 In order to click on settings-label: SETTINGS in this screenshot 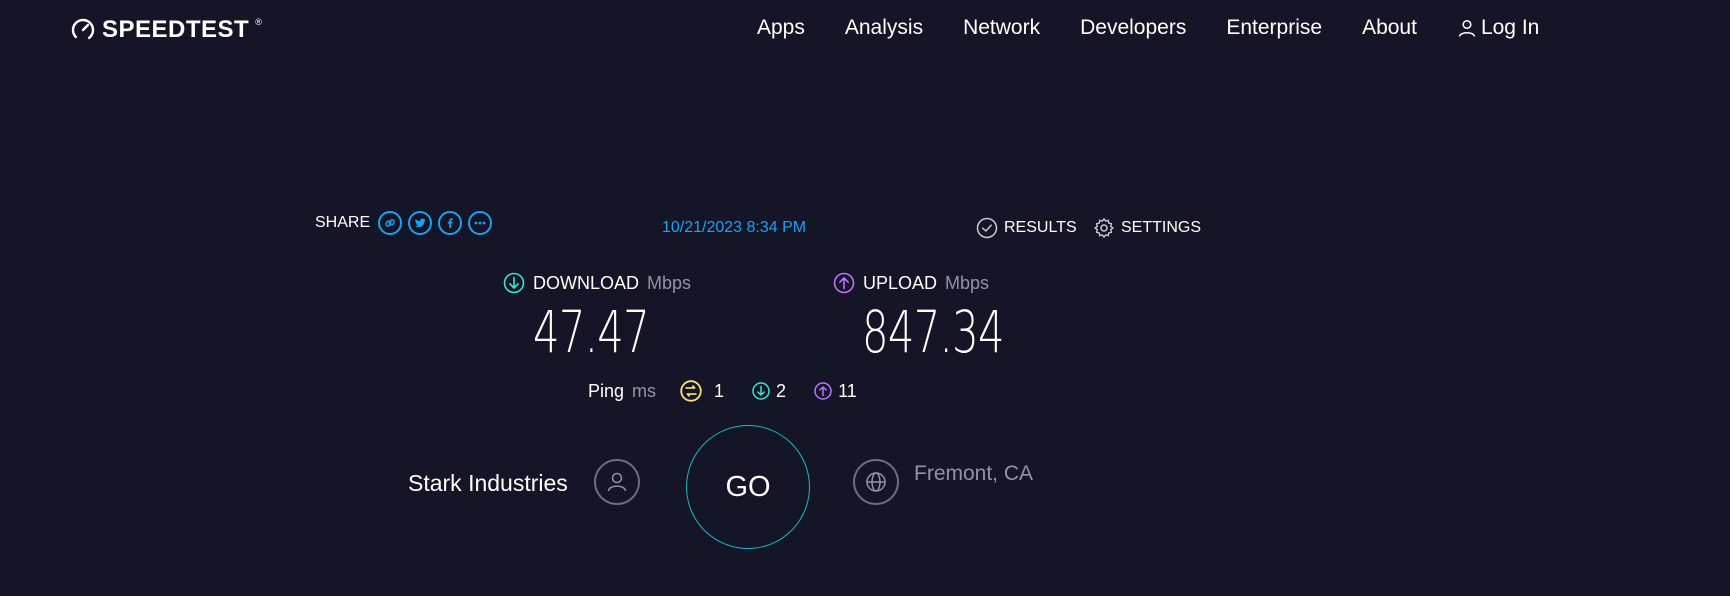, I will do `click(1161, 227)`.